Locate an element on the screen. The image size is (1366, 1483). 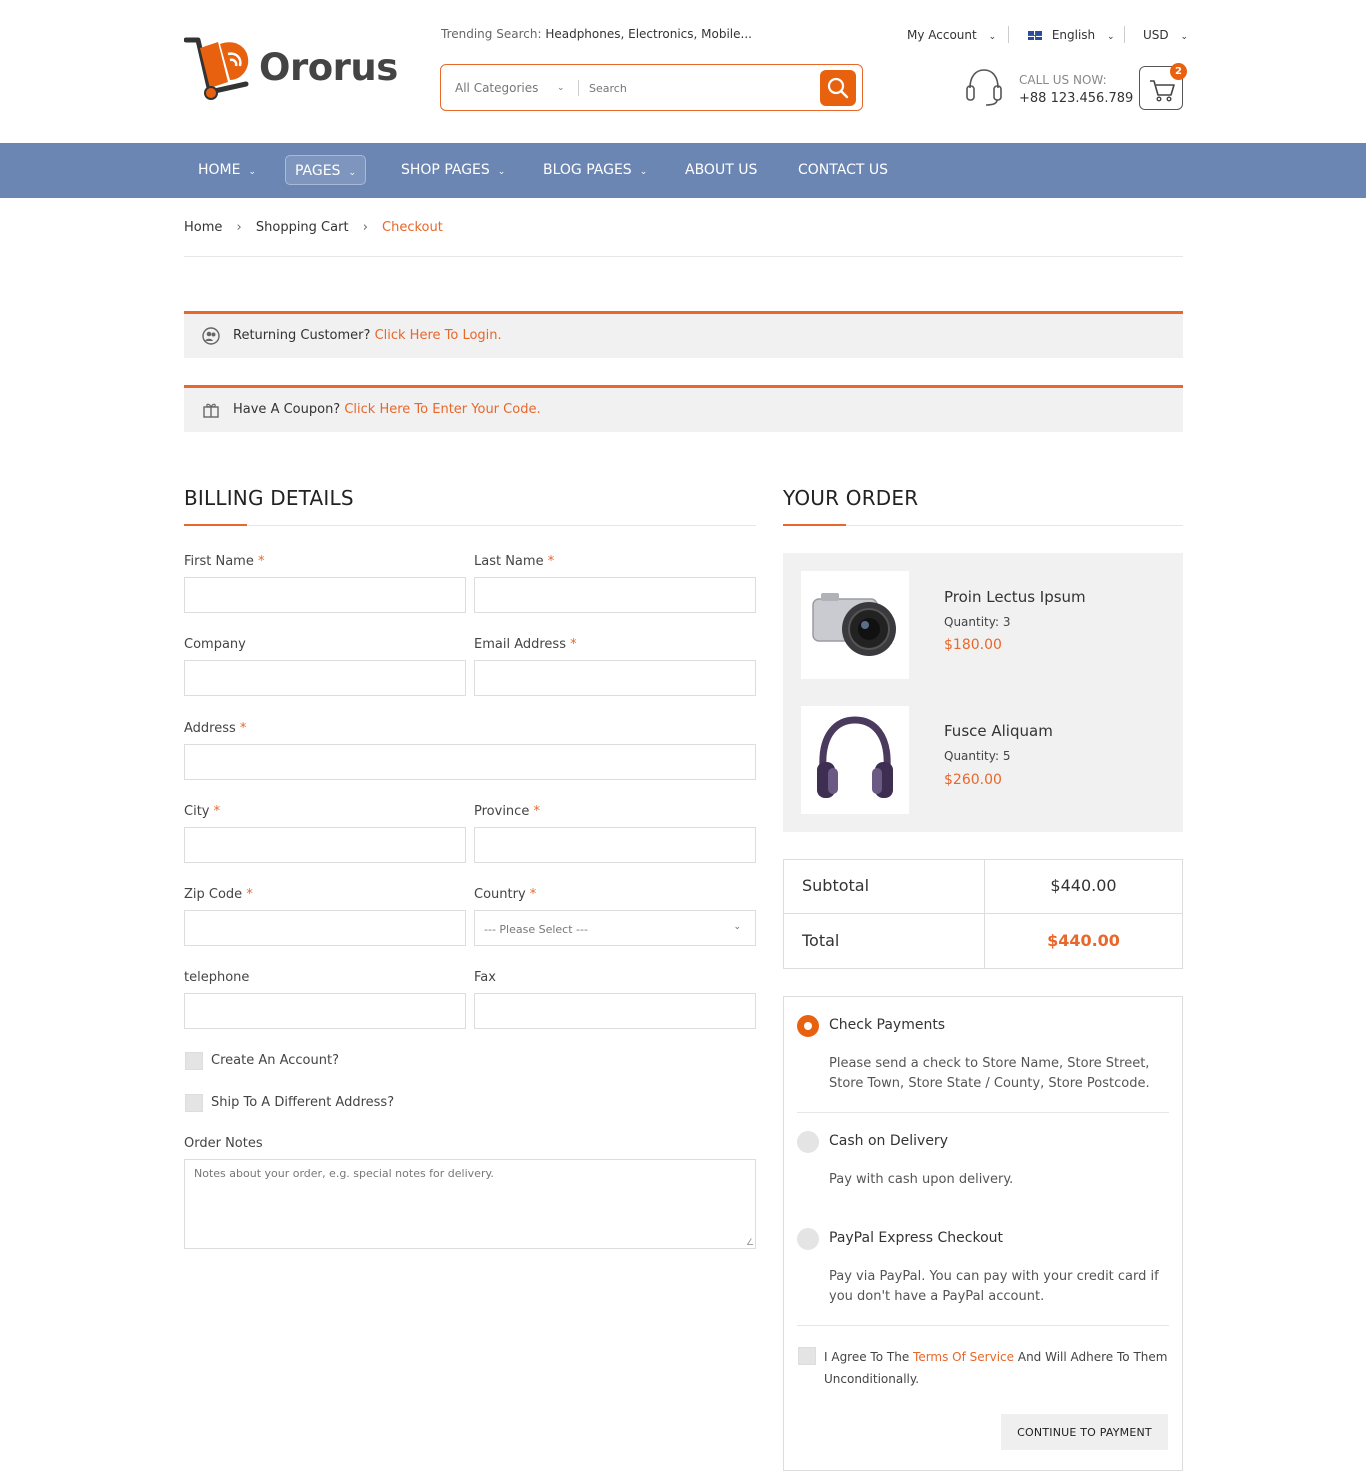
my-account-menu: My Account ⌄ is located at coordinates (951, 35).